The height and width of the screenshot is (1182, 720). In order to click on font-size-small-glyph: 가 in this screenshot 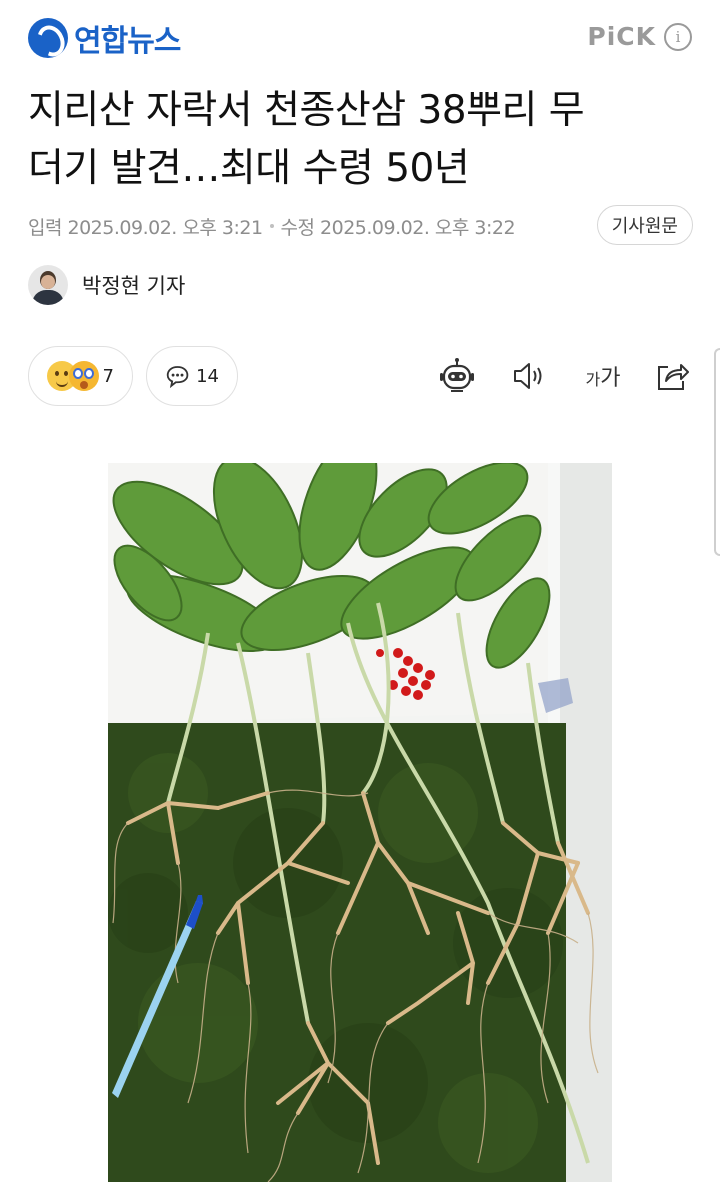, I will do `click(593, 379)`.